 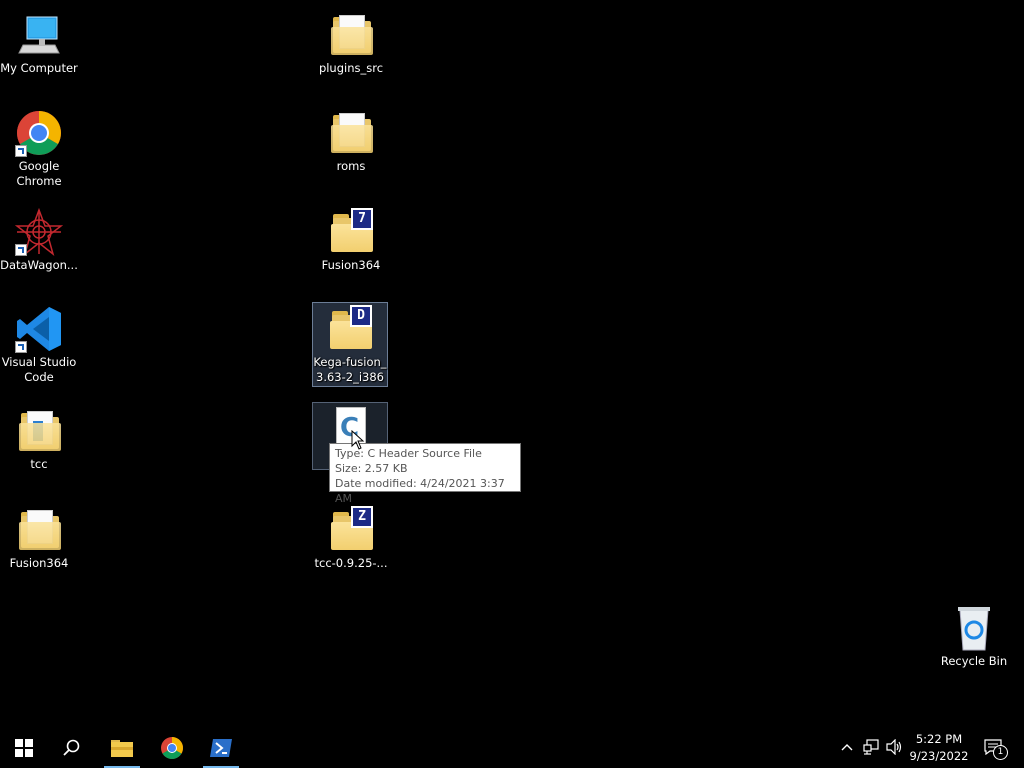 What do you see at coordinates (939, 748) in the screenshot?
I see `clock: 5:22 PM 9/23/2022` at bounding box center [939, 748].